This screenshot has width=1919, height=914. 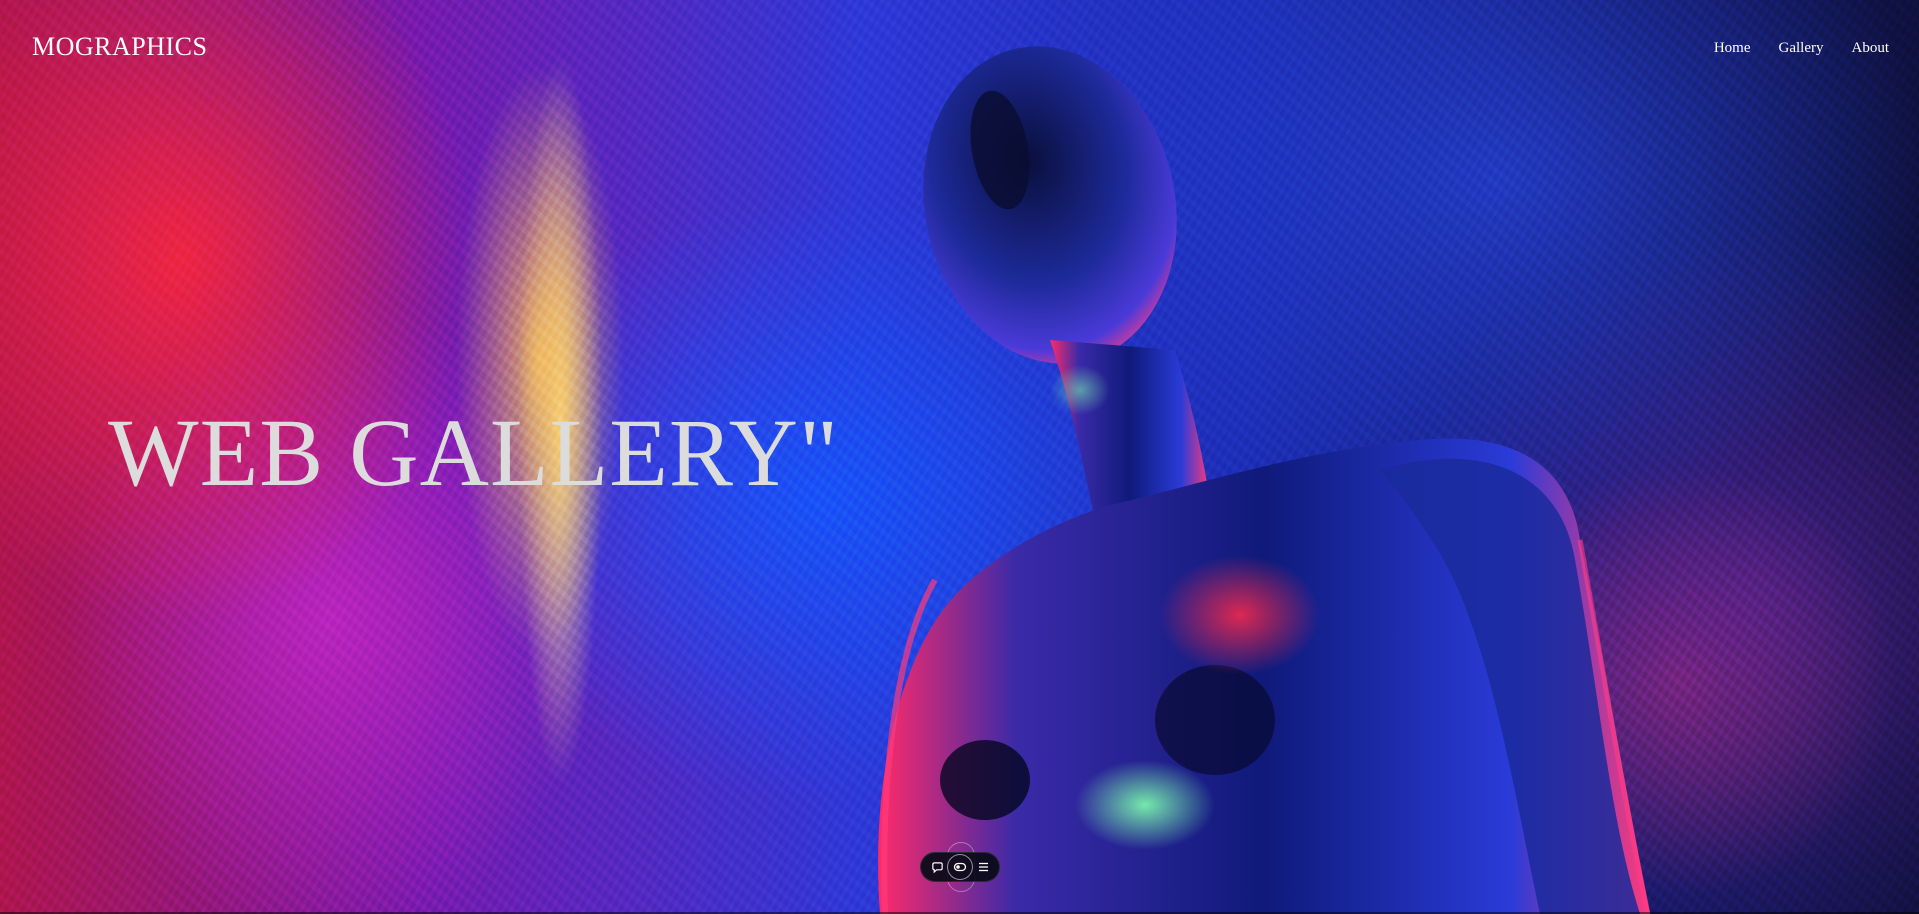 What do you see at coordinates (1871, 48) in the screenshot?
I see `nav-link-about: About` at bounding box center [1871, 48].